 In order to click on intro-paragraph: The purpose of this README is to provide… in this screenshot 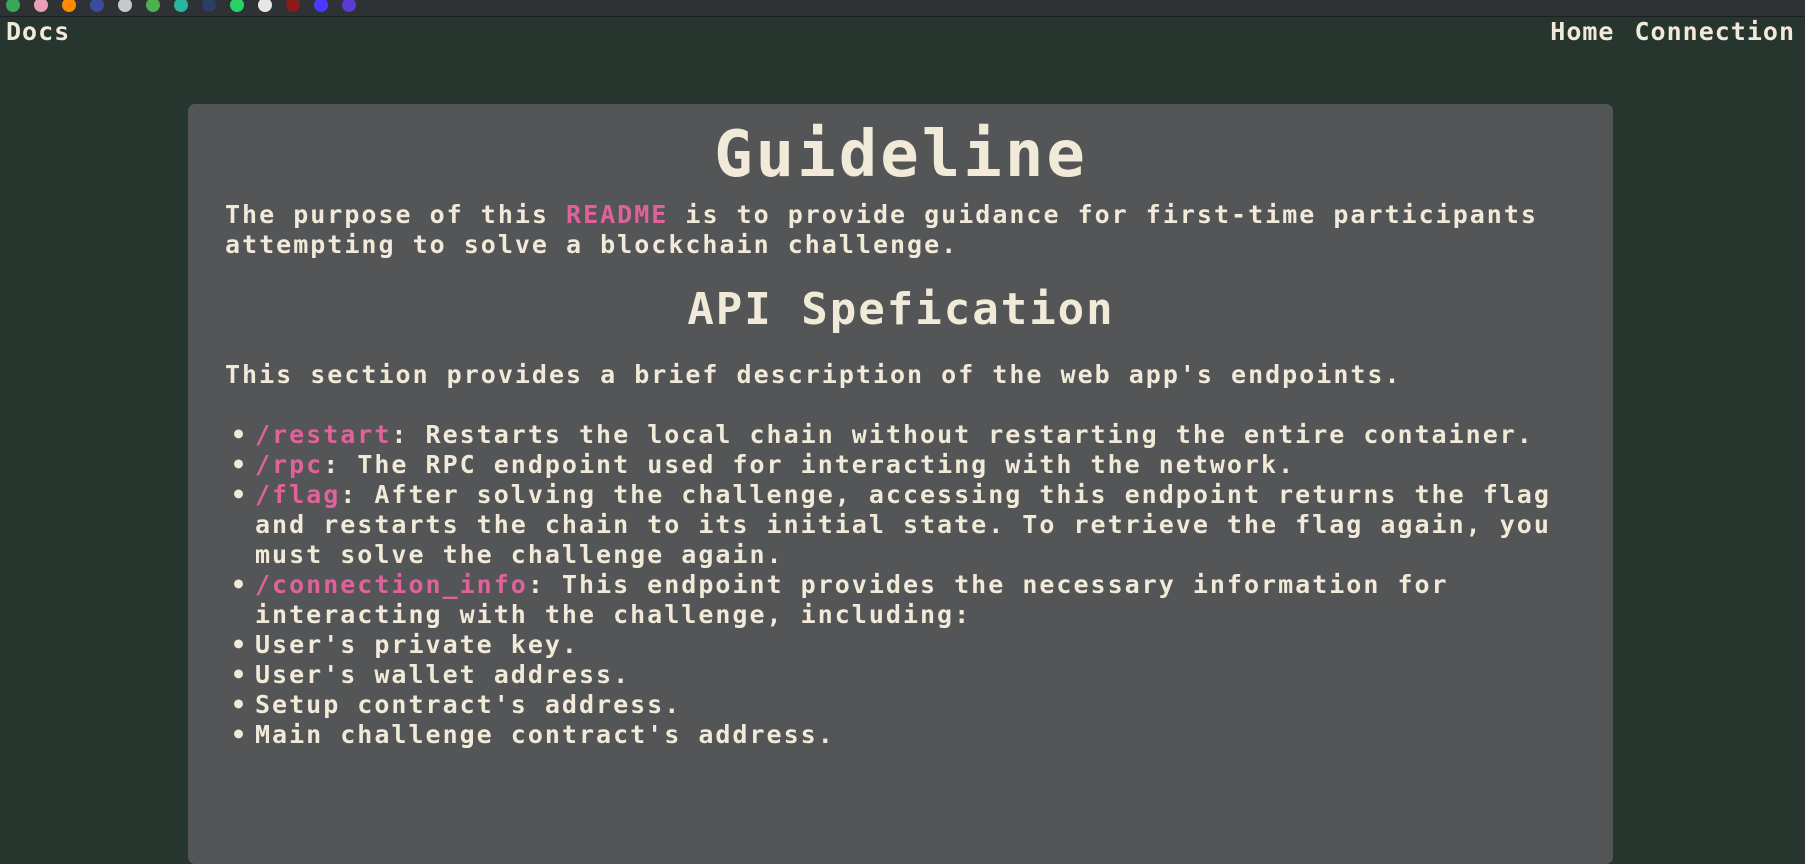, I will do `click(901, 230)`.